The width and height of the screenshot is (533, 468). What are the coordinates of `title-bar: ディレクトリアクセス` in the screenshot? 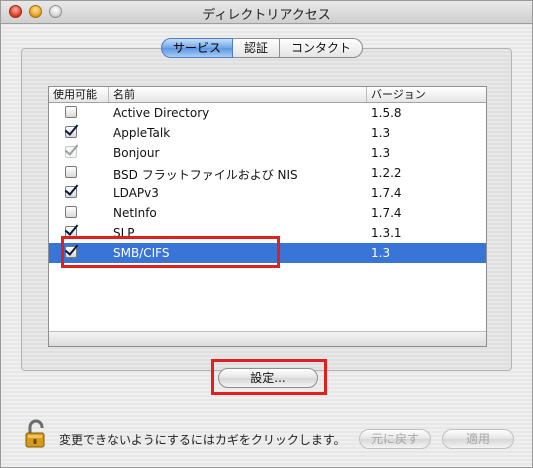 It's located at (266, 12).